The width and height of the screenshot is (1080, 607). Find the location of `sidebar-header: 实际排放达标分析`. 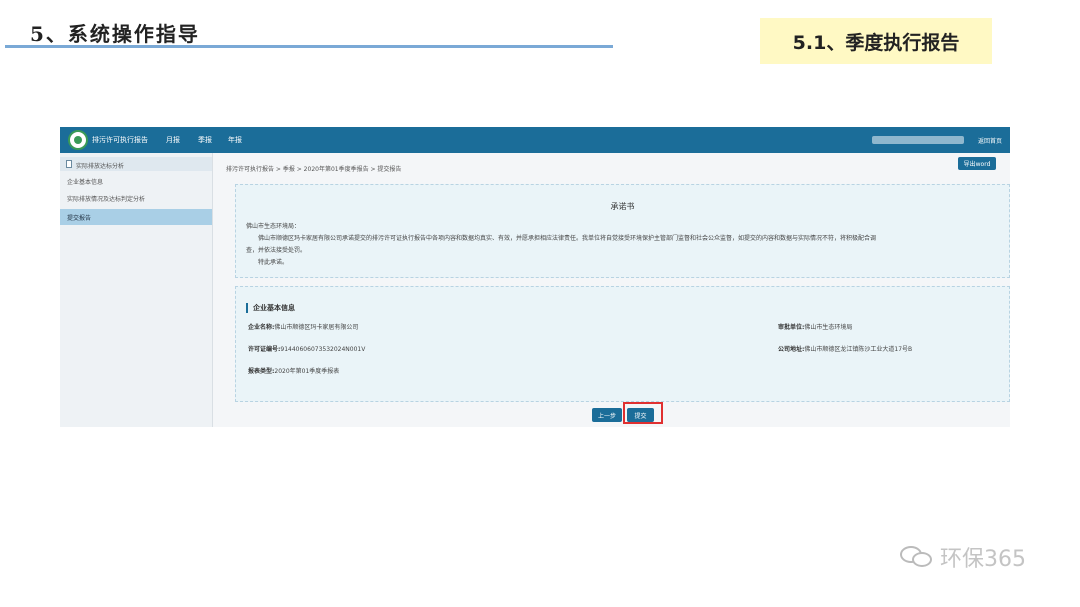

sidebar-header: 实际排放达标分析 is located at coordinates (136, 164).